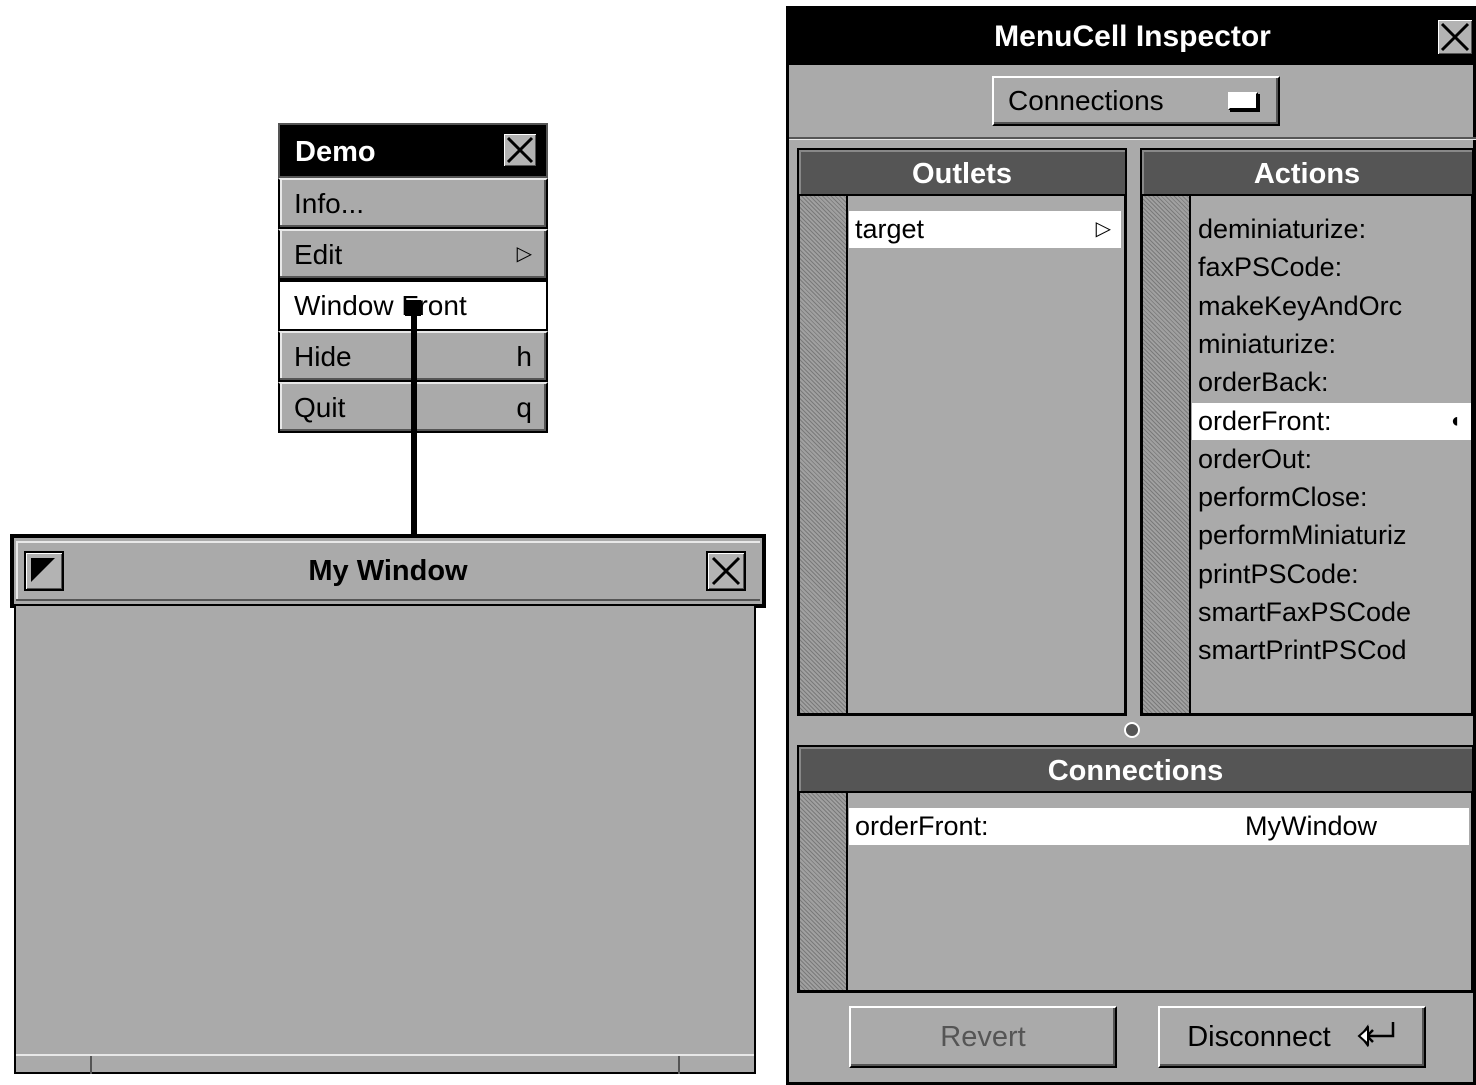 The image size is (1476, 1085). What do you see at coordinates (1331, 459) in the screenshot?
I see `action-row: orderOut:` at bounding box center [1331, 459].